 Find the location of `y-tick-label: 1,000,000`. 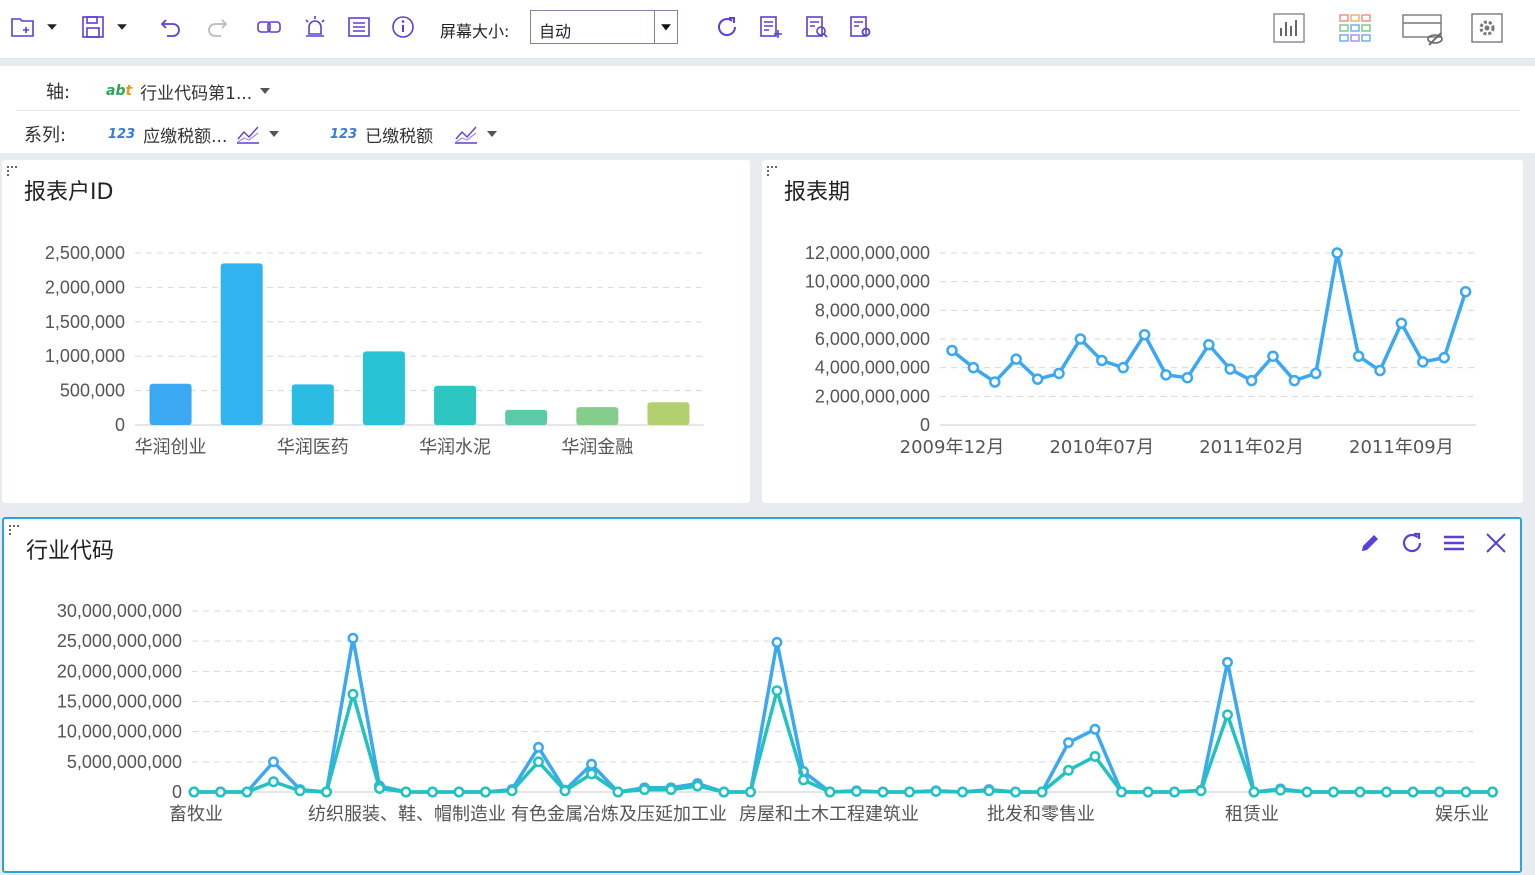

y-tick-label: 1,000,000 is located at coordinates (85, 356).